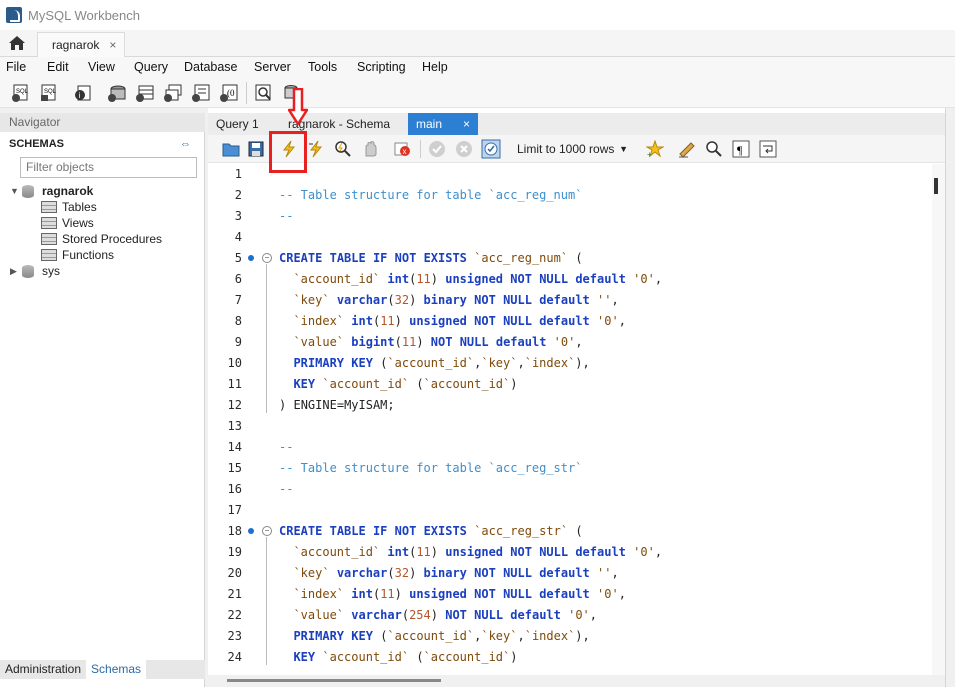 This screenshot has height=687, width=955. Describe the element at coordinates (67, 223) in the screenshot. I see `tree-item-views: Views` at that location.